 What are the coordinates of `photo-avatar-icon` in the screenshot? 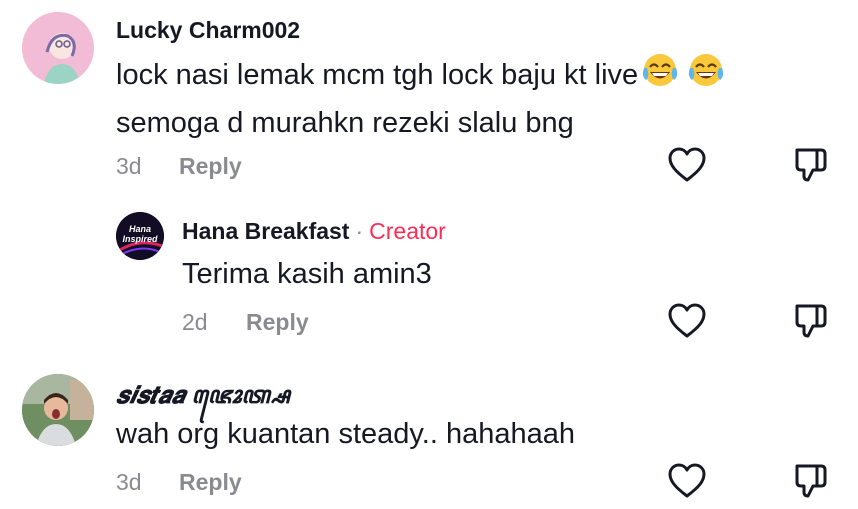 It's located at (58, 410).